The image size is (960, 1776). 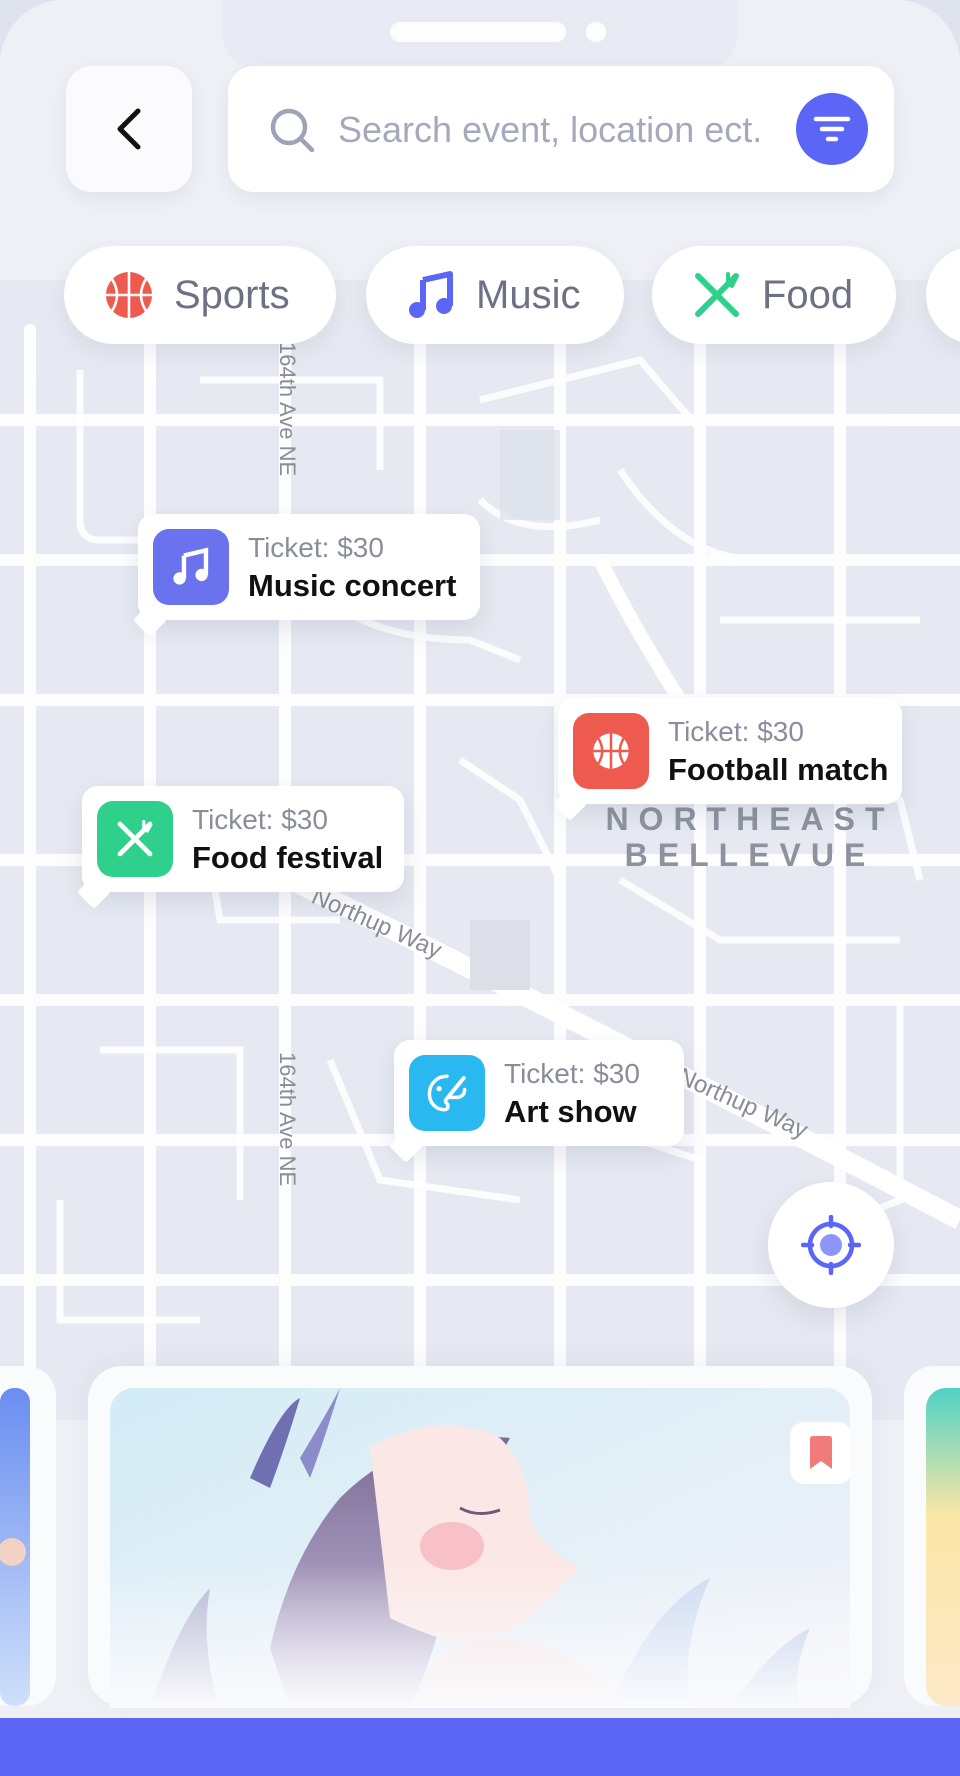 I want to click on filter-icon, so click(x=832, y=129).